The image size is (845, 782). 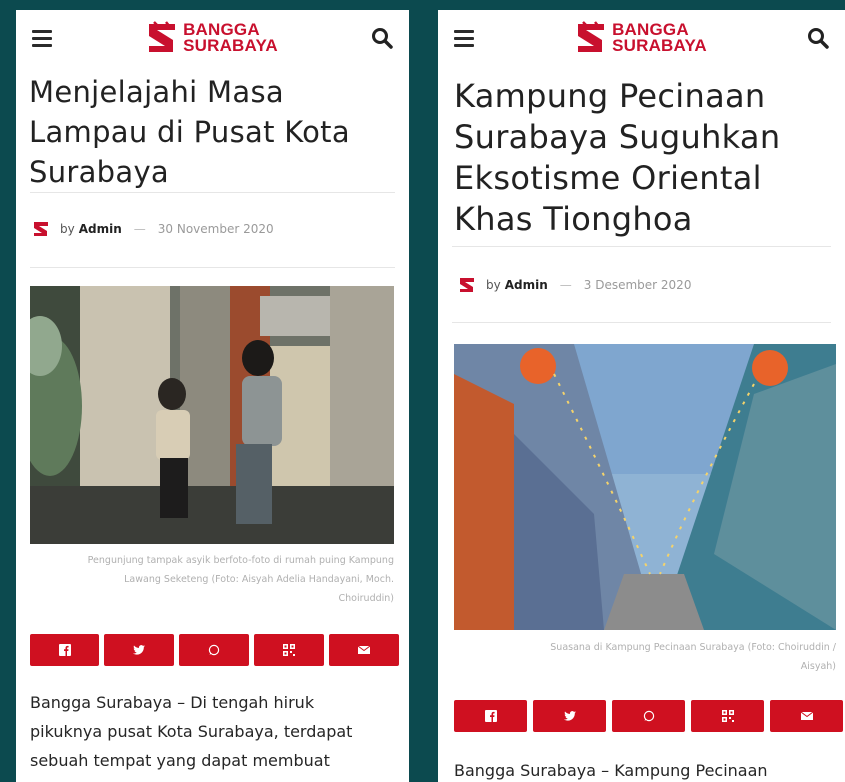 What do you see at coordinates (215, 229) in the screenshot?
I see `publish-date: 30 November 2020` at bounding box center [215, 229].